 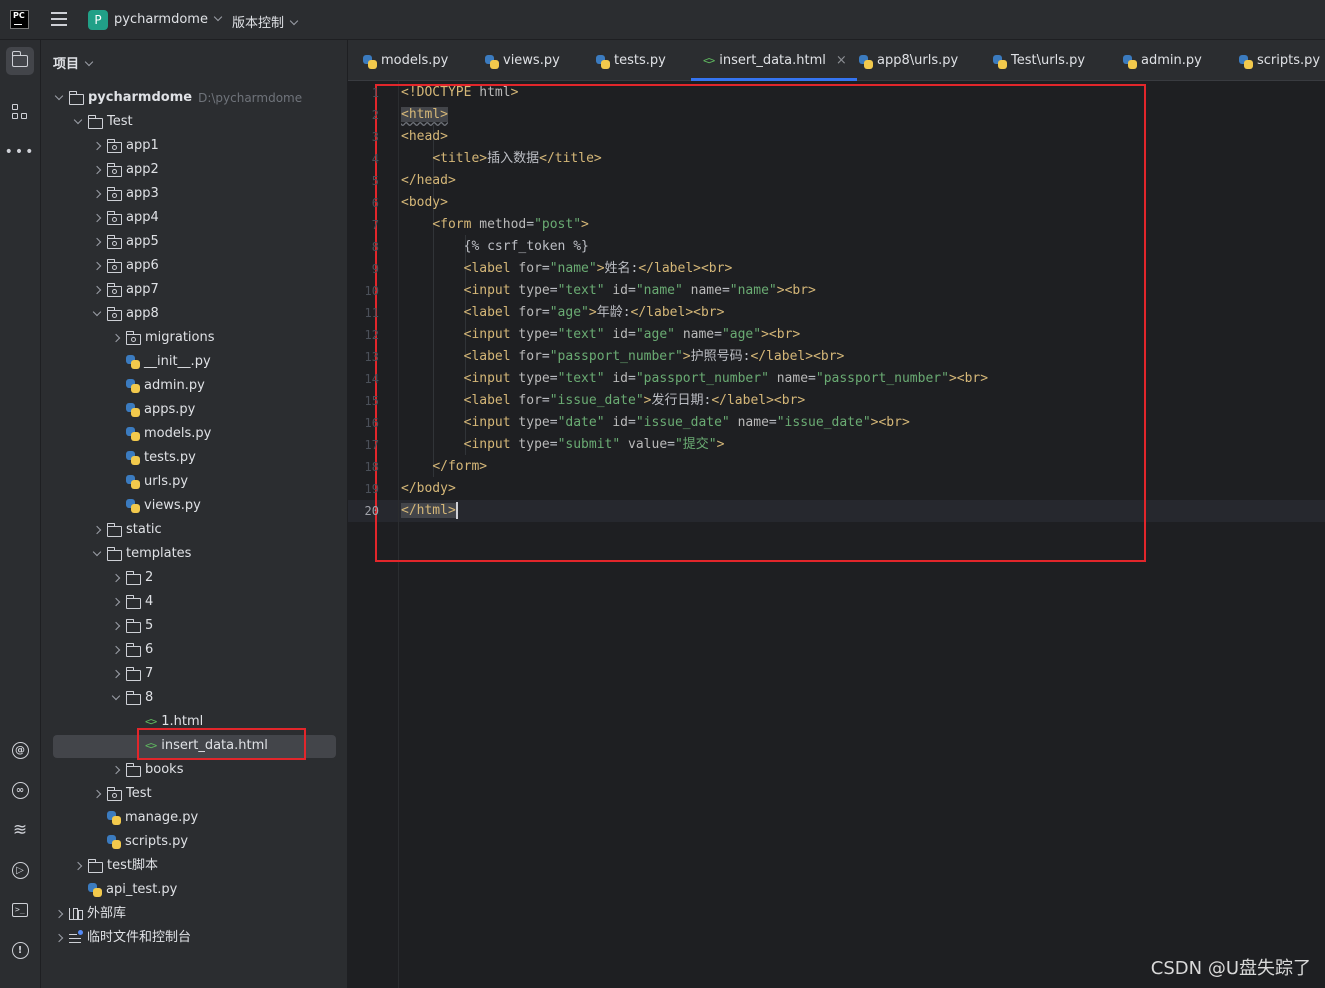 I want to click on tree-item: app7, so click(x=194, y=290).